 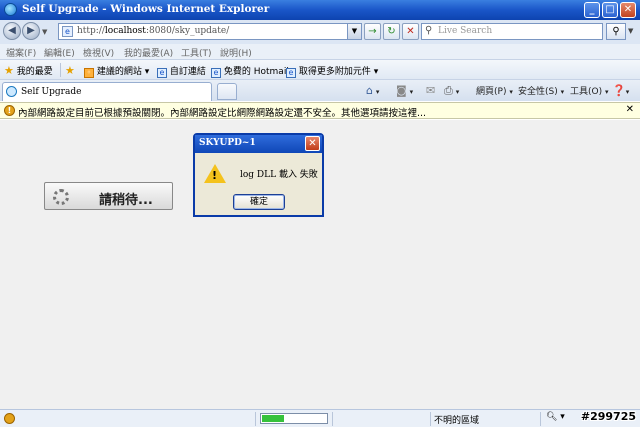 I want to click on maximize-button: □, so click(x=610, y=10).